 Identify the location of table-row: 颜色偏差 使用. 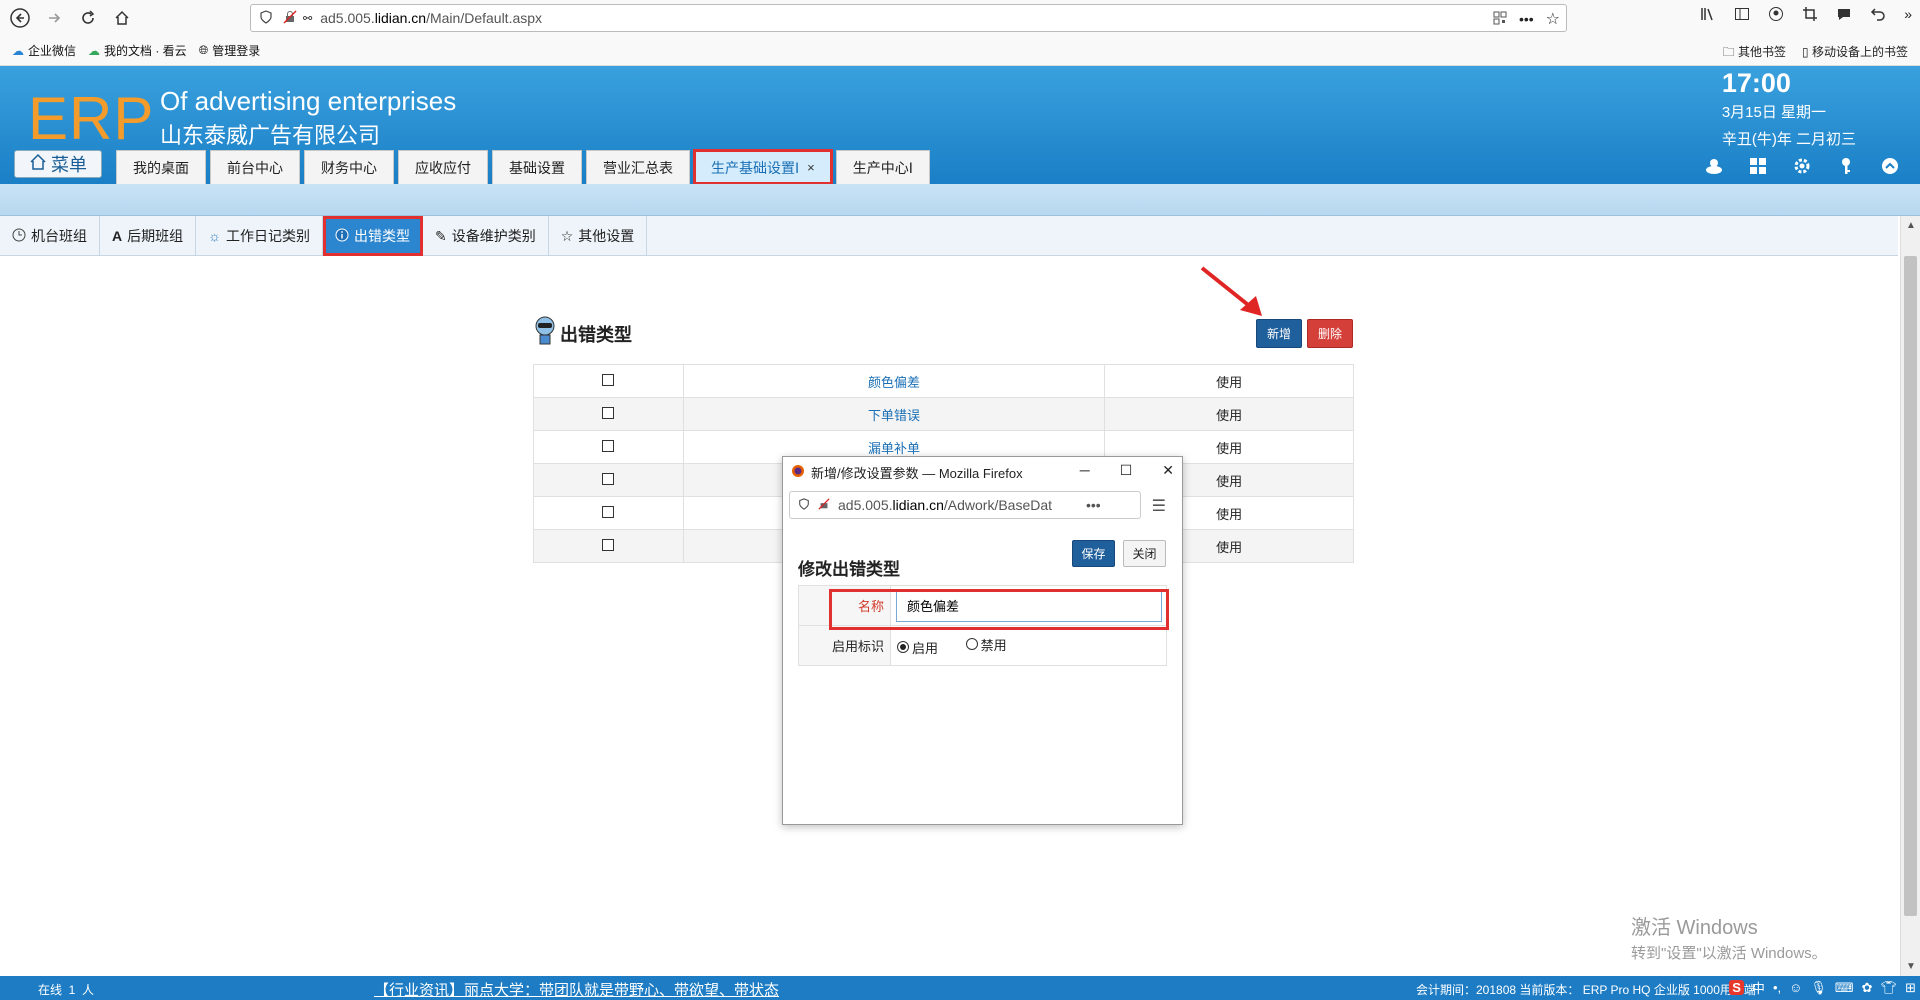
(943, 381).